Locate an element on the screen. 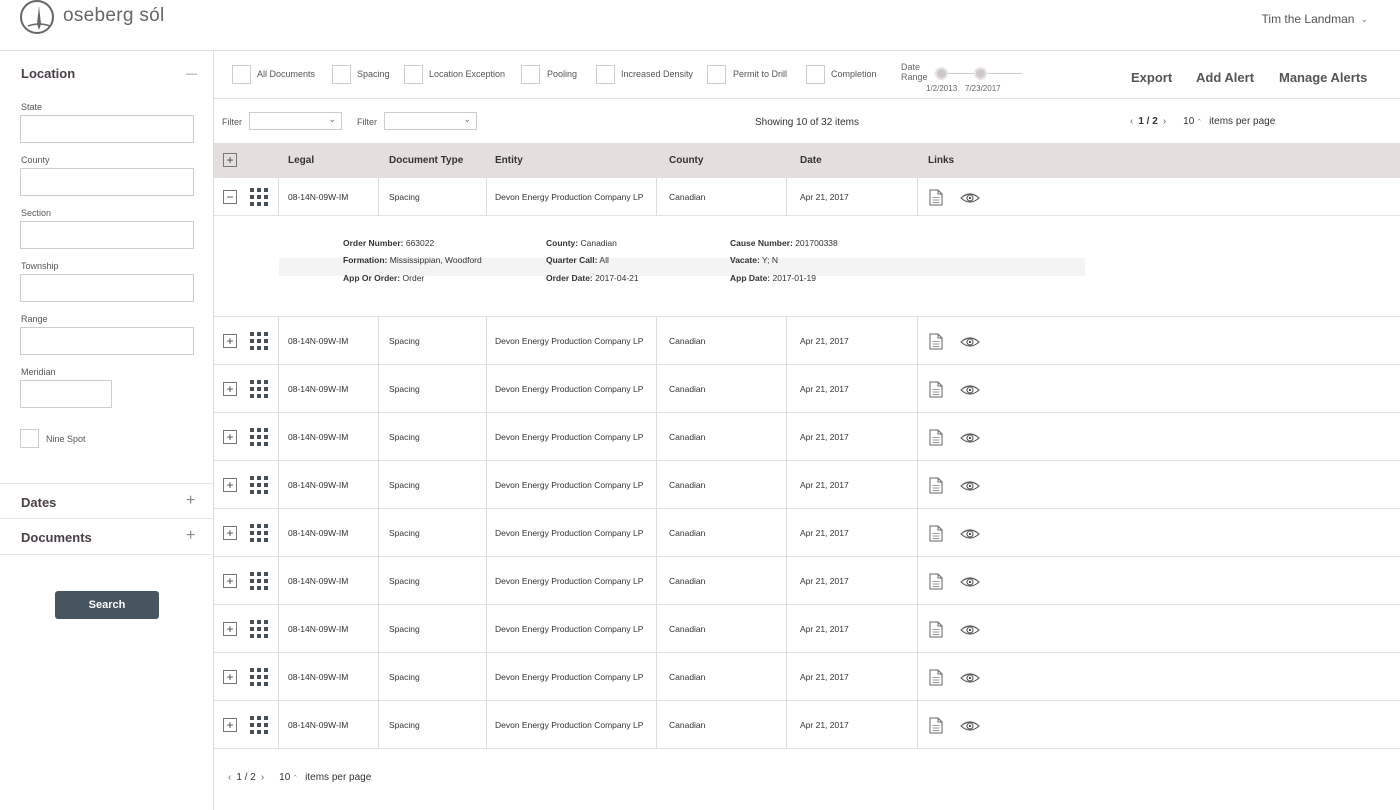  pooling-checkbox is located at coordinates (530, 74).